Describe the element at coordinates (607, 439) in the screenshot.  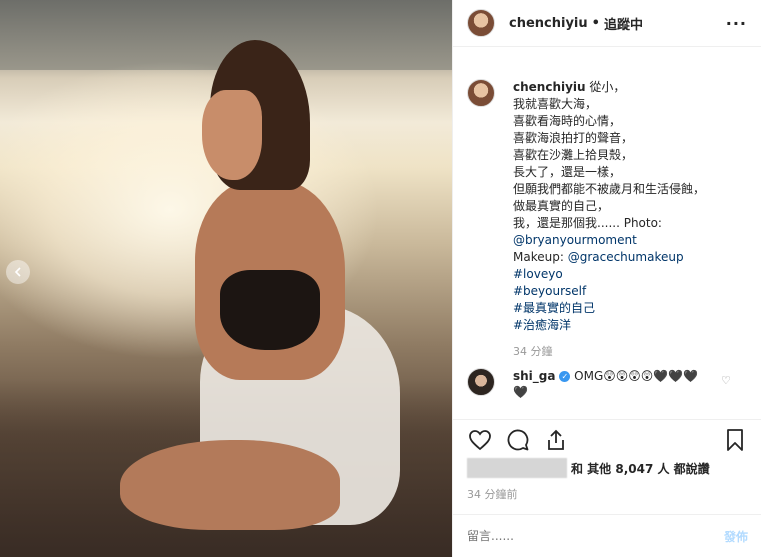
I see `post-actions` at that location.